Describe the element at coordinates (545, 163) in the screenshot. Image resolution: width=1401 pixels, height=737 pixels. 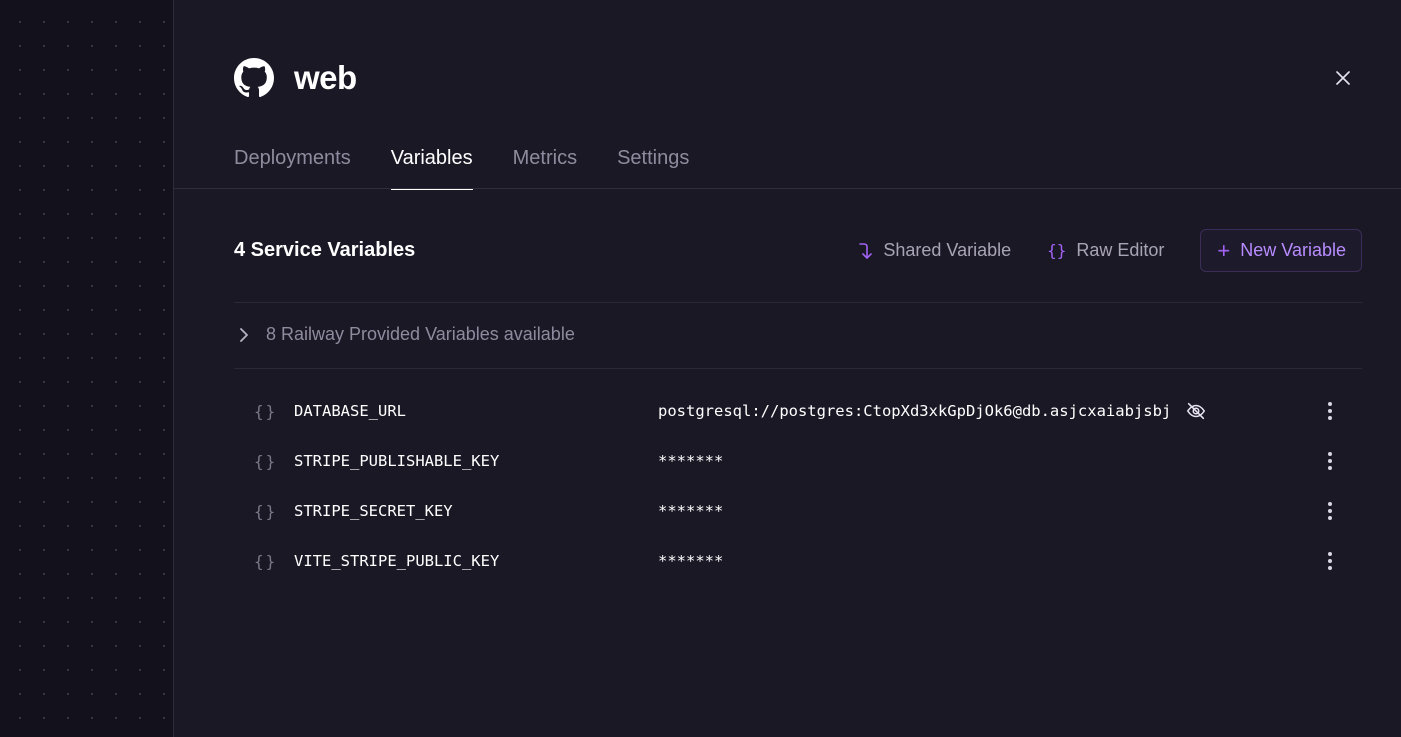
I see `tab-metrics: Metrics` at that location.